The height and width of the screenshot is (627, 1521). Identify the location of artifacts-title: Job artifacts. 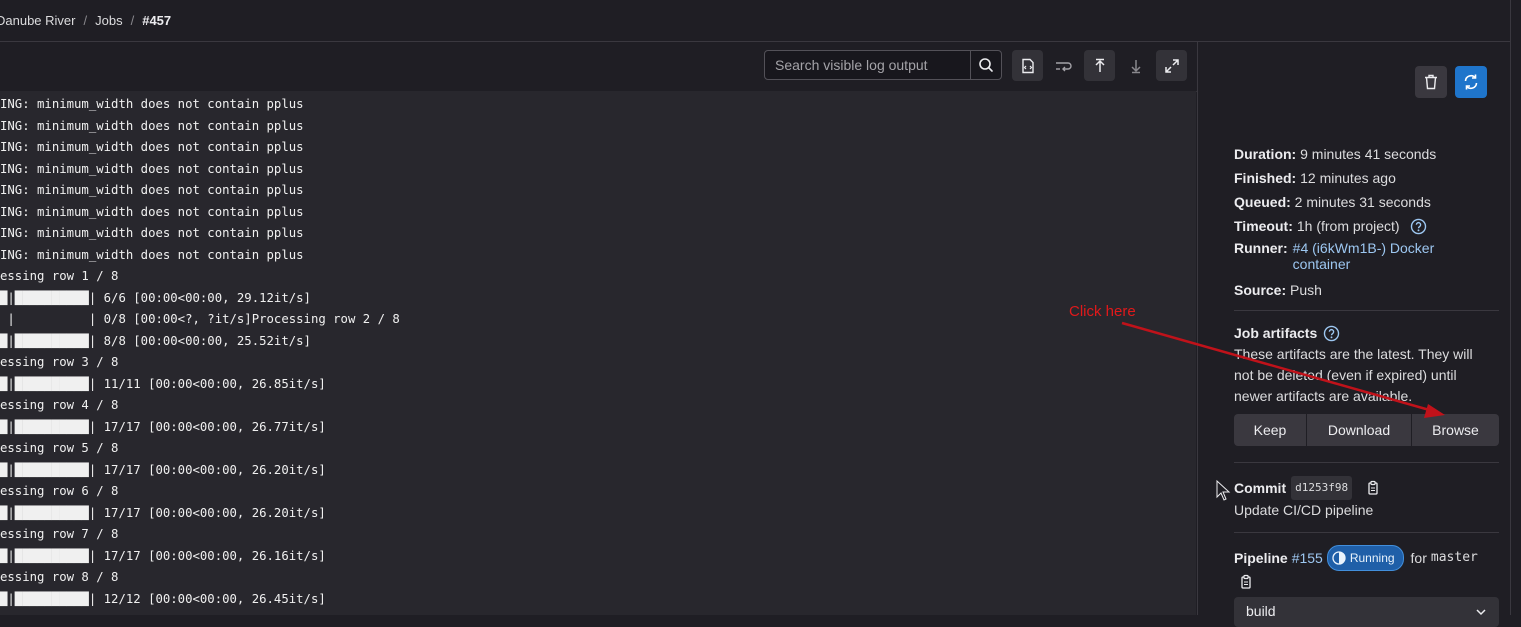
(1276, 333).